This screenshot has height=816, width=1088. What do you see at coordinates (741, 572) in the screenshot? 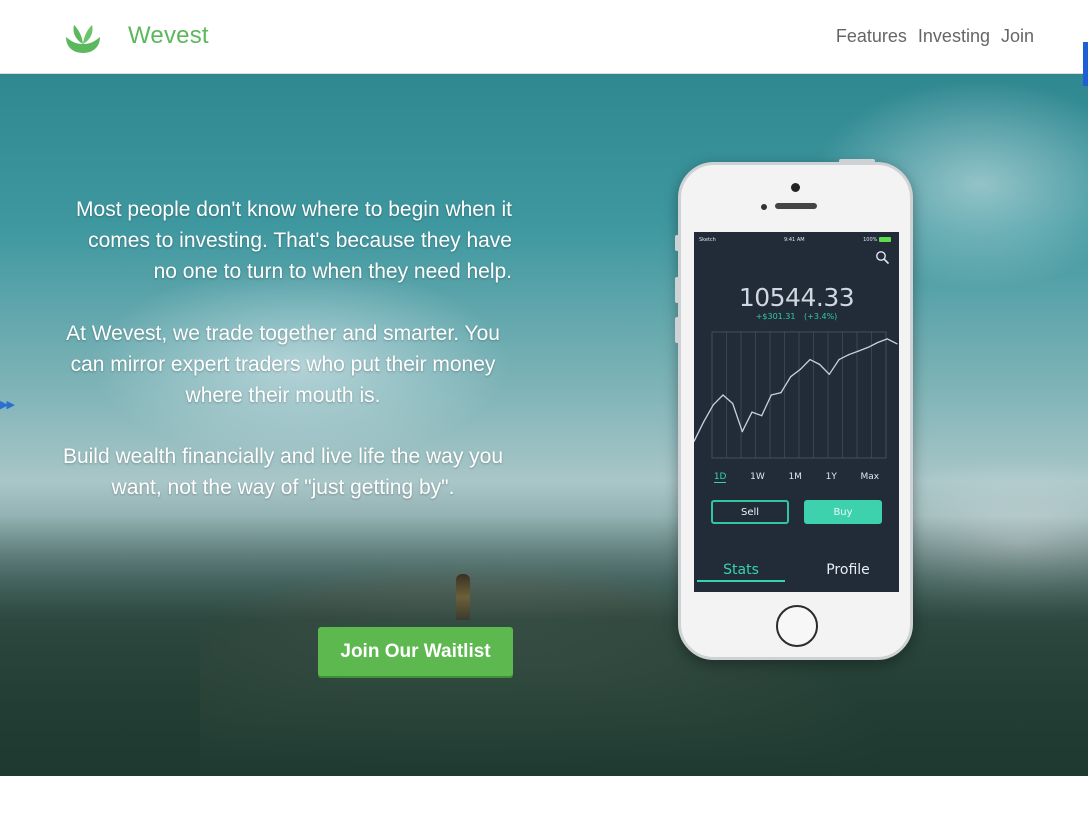
I see `tab-stats: Stats` at bounding box center [741, 572].